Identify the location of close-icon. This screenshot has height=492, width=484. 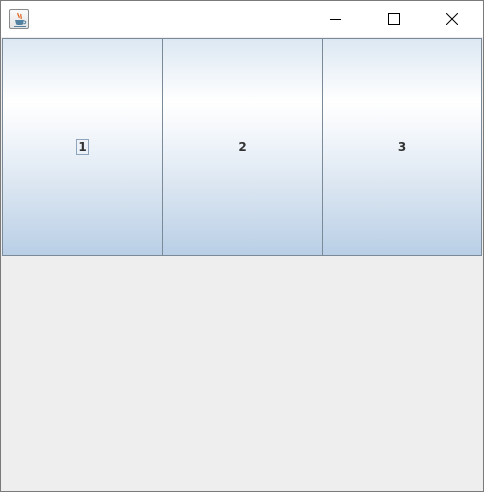
(452, 19).